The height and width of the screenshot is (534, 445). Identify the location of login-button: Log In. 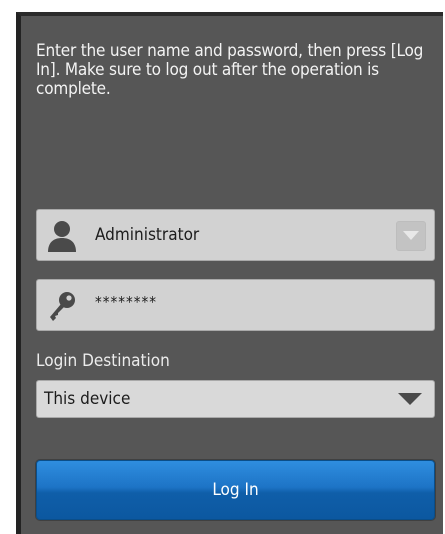
(235, 490).